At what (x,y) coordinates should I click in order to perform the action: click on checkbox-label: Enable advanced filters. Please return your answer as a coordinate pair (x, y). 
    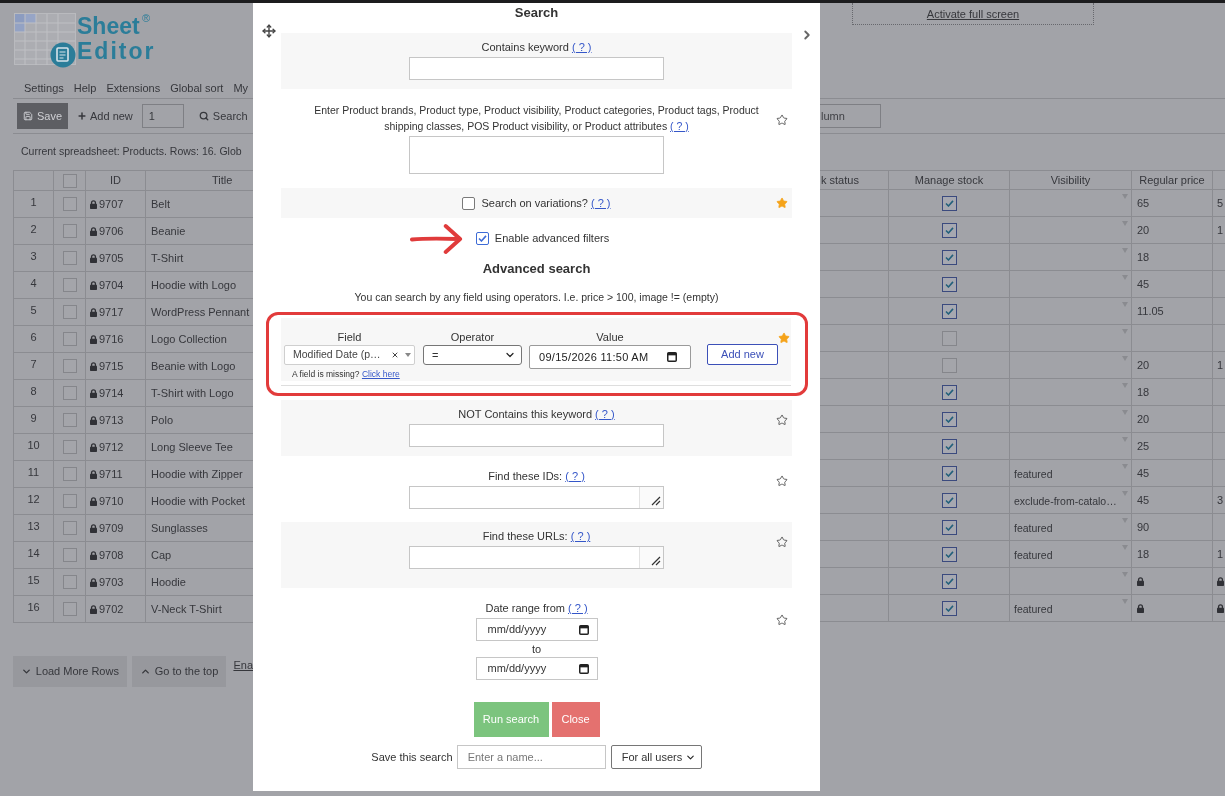
    Looking at the image, I should click on (552, 239).